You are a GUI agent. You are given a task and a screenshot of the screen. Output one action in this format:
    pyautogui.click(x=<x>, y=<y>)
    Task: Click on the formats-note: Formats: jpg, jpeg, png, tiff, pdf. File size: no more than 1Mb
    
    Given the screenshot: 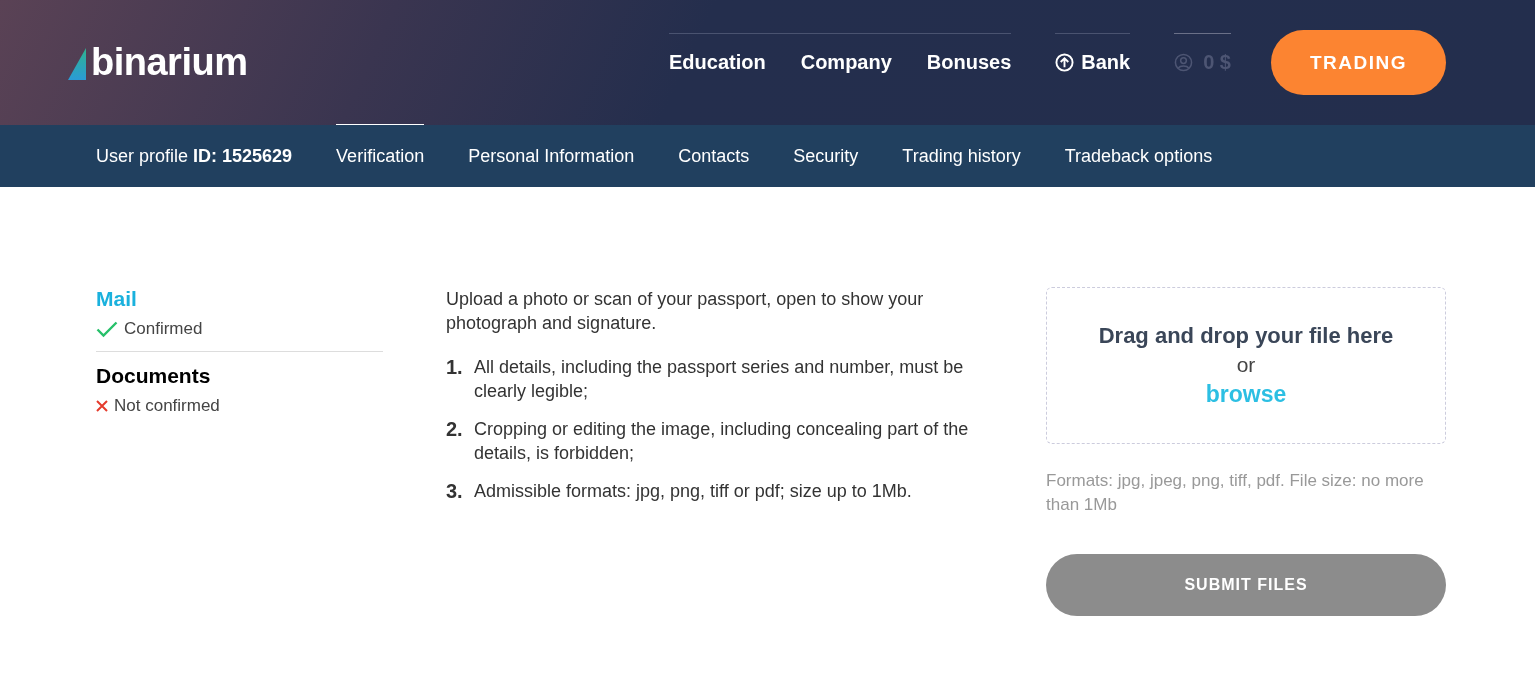 What is the action you would take?
    pyautogui.click(x=1235, y=493)
    